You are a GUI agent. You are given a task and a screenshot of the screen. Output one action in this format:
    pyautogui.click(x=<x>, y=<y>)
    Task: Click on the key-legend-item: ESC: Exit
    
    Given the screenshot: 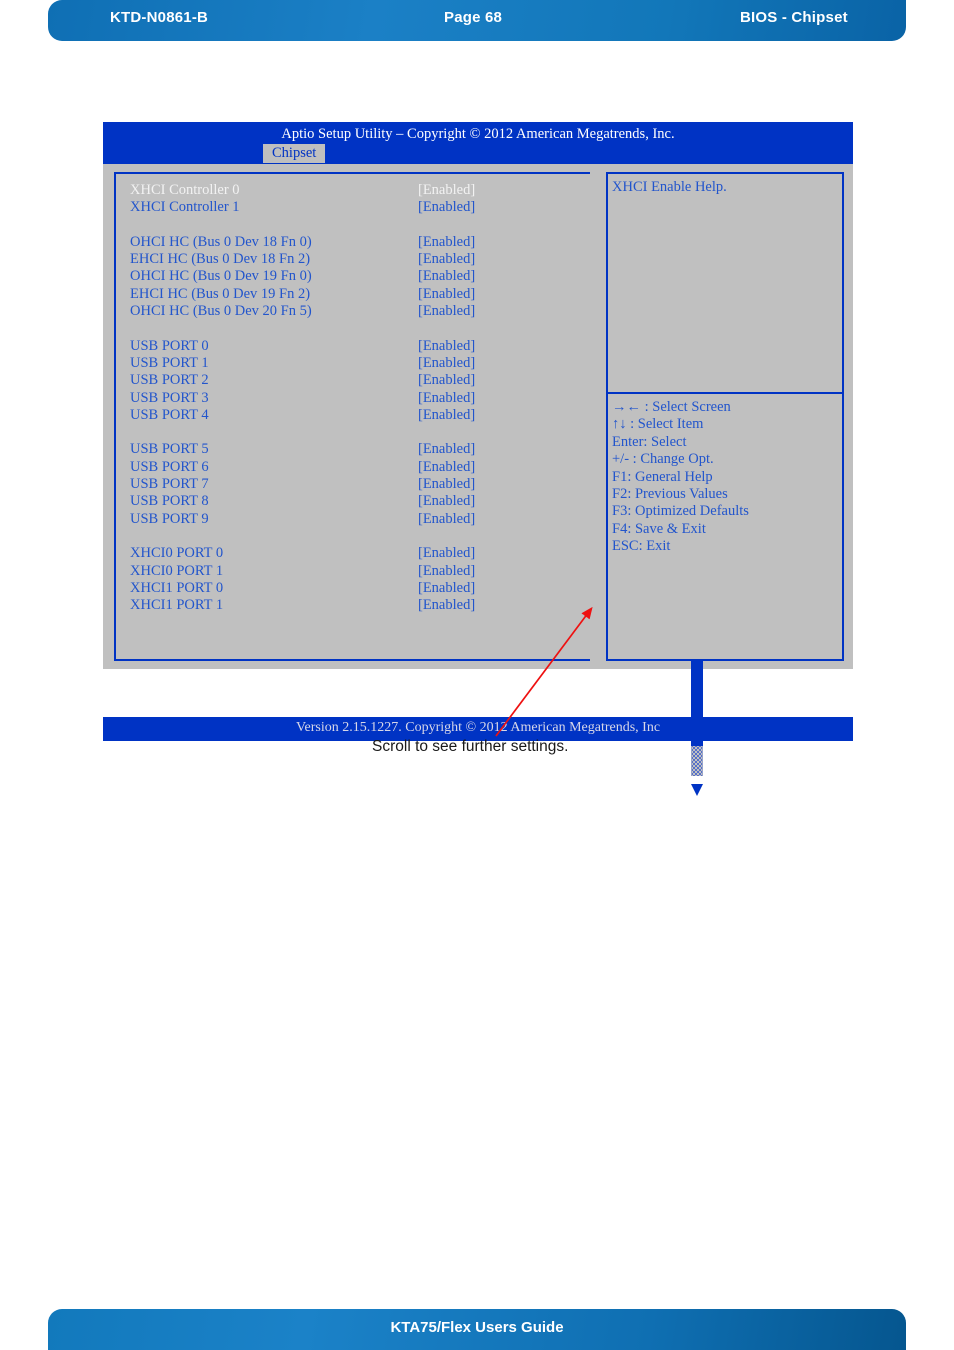 What is the action you would take?
    pyautogui.click(x=641, y=546)
    